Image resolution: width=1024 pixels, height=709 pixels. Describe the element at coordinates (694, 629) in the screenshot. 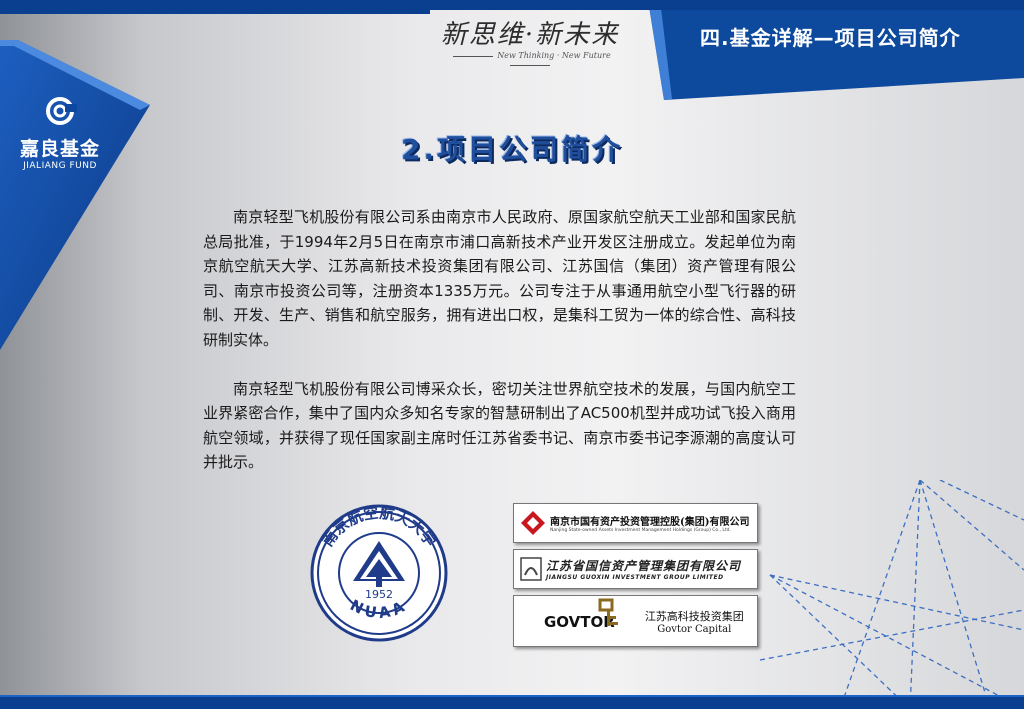

I see `partner-name-en: Govtor Capital` at that location.